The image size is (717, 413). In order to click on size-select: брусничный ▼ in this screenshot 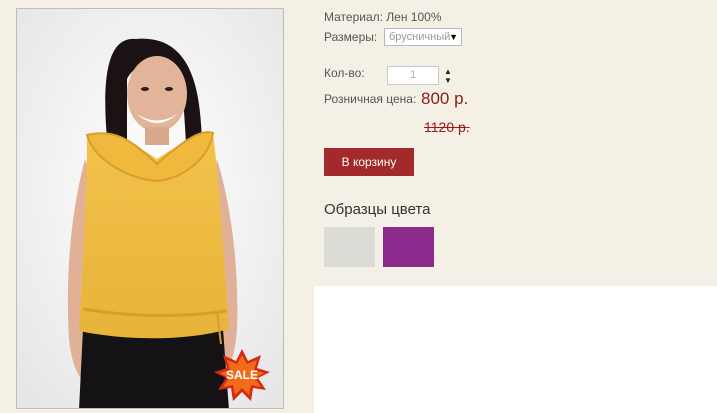, I will do `click(423, 37)`.